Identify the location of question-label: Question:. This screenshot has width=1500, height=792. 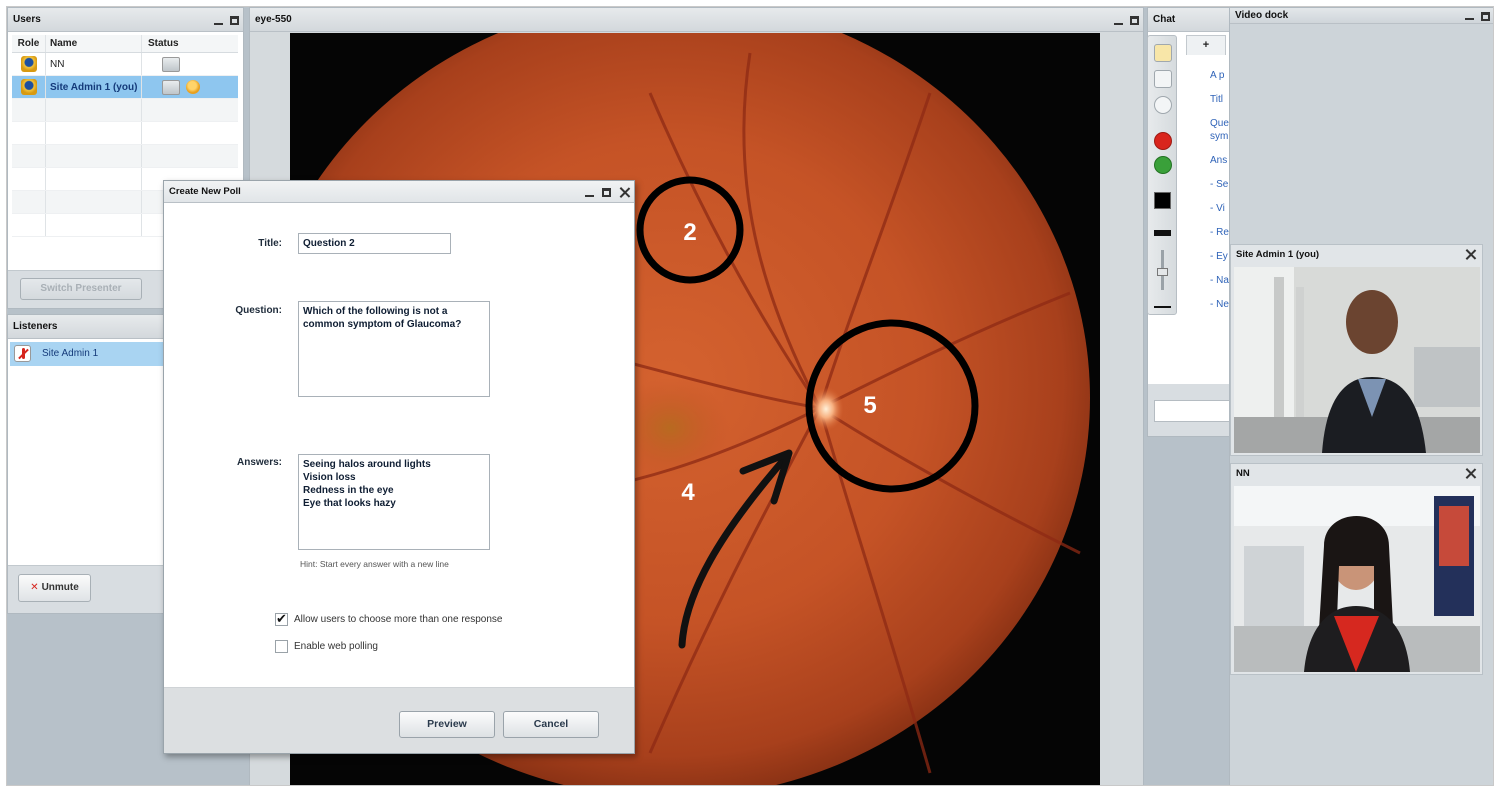
(258, 310).